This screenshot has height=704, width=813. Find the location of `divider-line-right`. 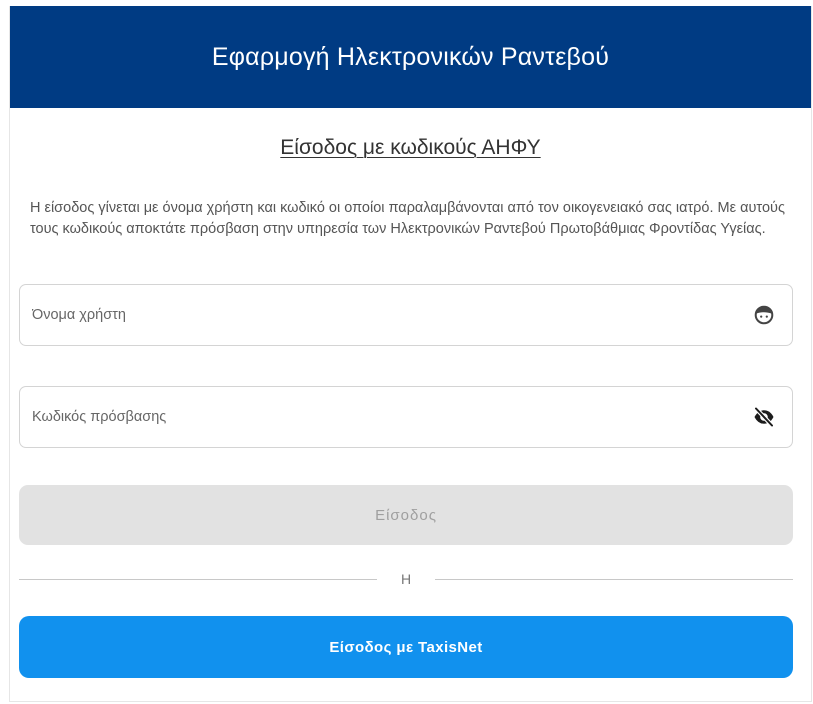

divider-line-right is located at coordinates (614, 579).